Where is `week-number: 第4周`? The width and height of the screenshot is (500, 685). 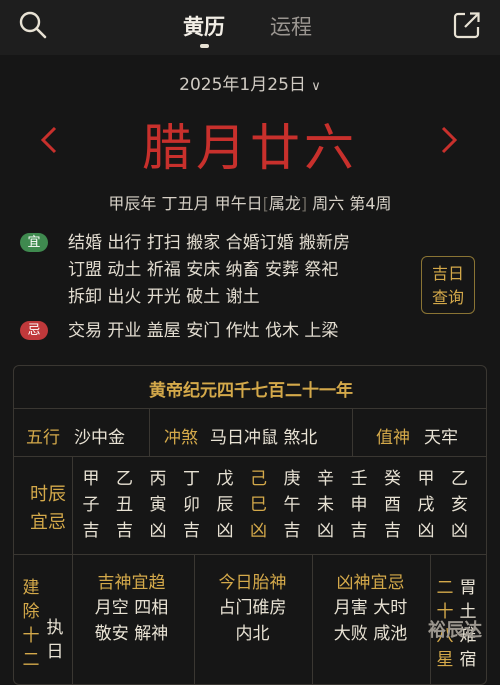 week-number: 第4周 is located at coordinates (370, 203).